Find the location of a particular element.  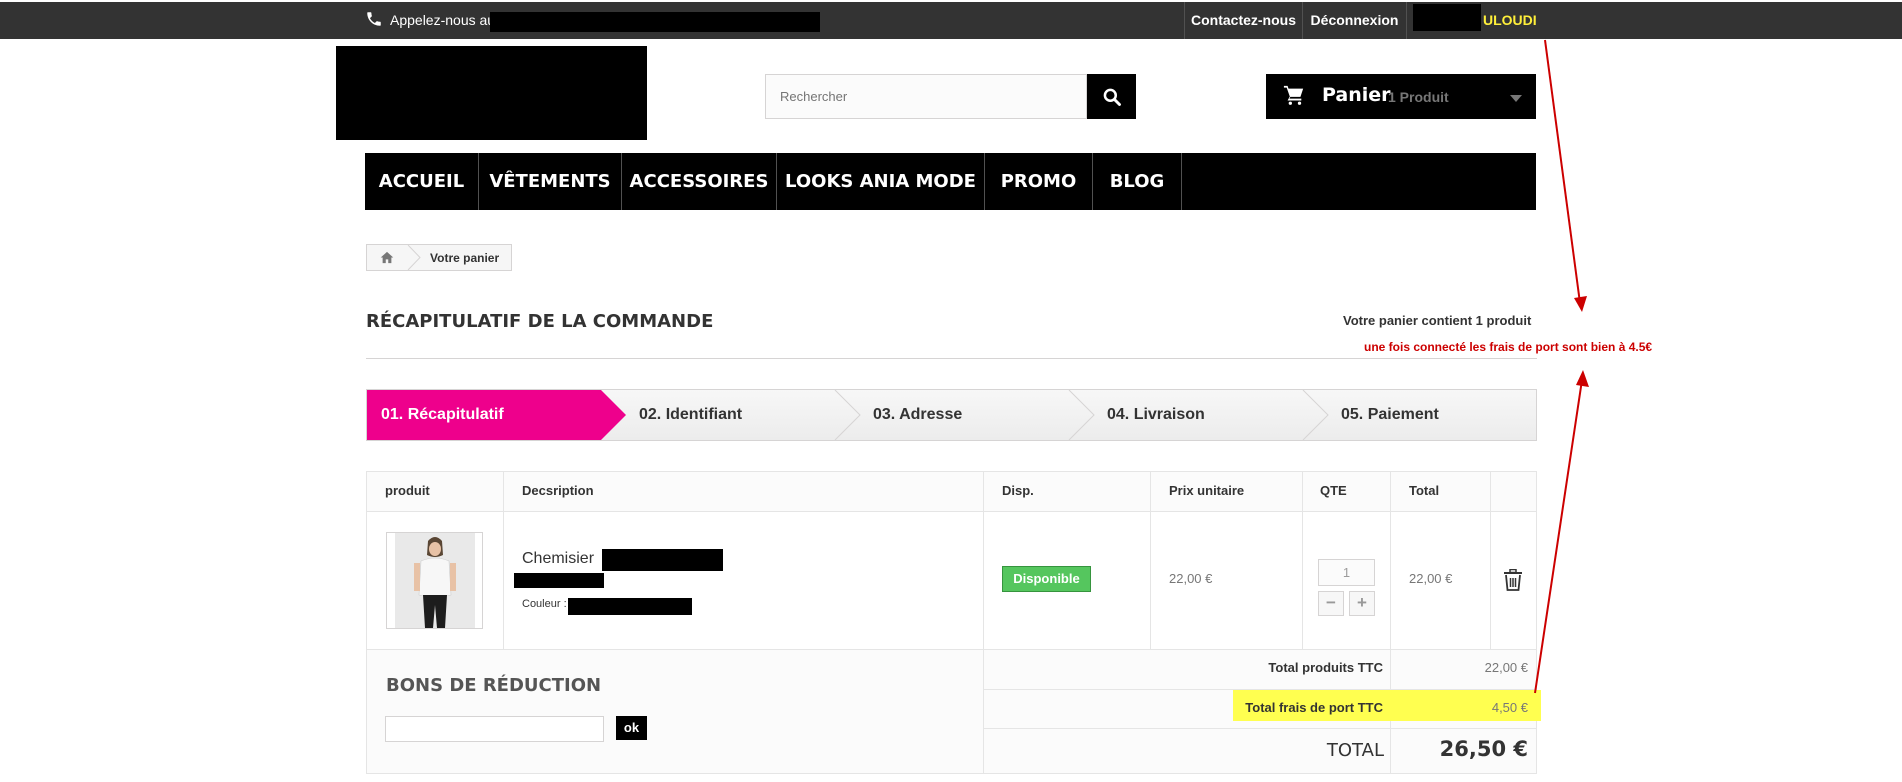

product-color-label: Couleur : is located at coordinates (544, 604).